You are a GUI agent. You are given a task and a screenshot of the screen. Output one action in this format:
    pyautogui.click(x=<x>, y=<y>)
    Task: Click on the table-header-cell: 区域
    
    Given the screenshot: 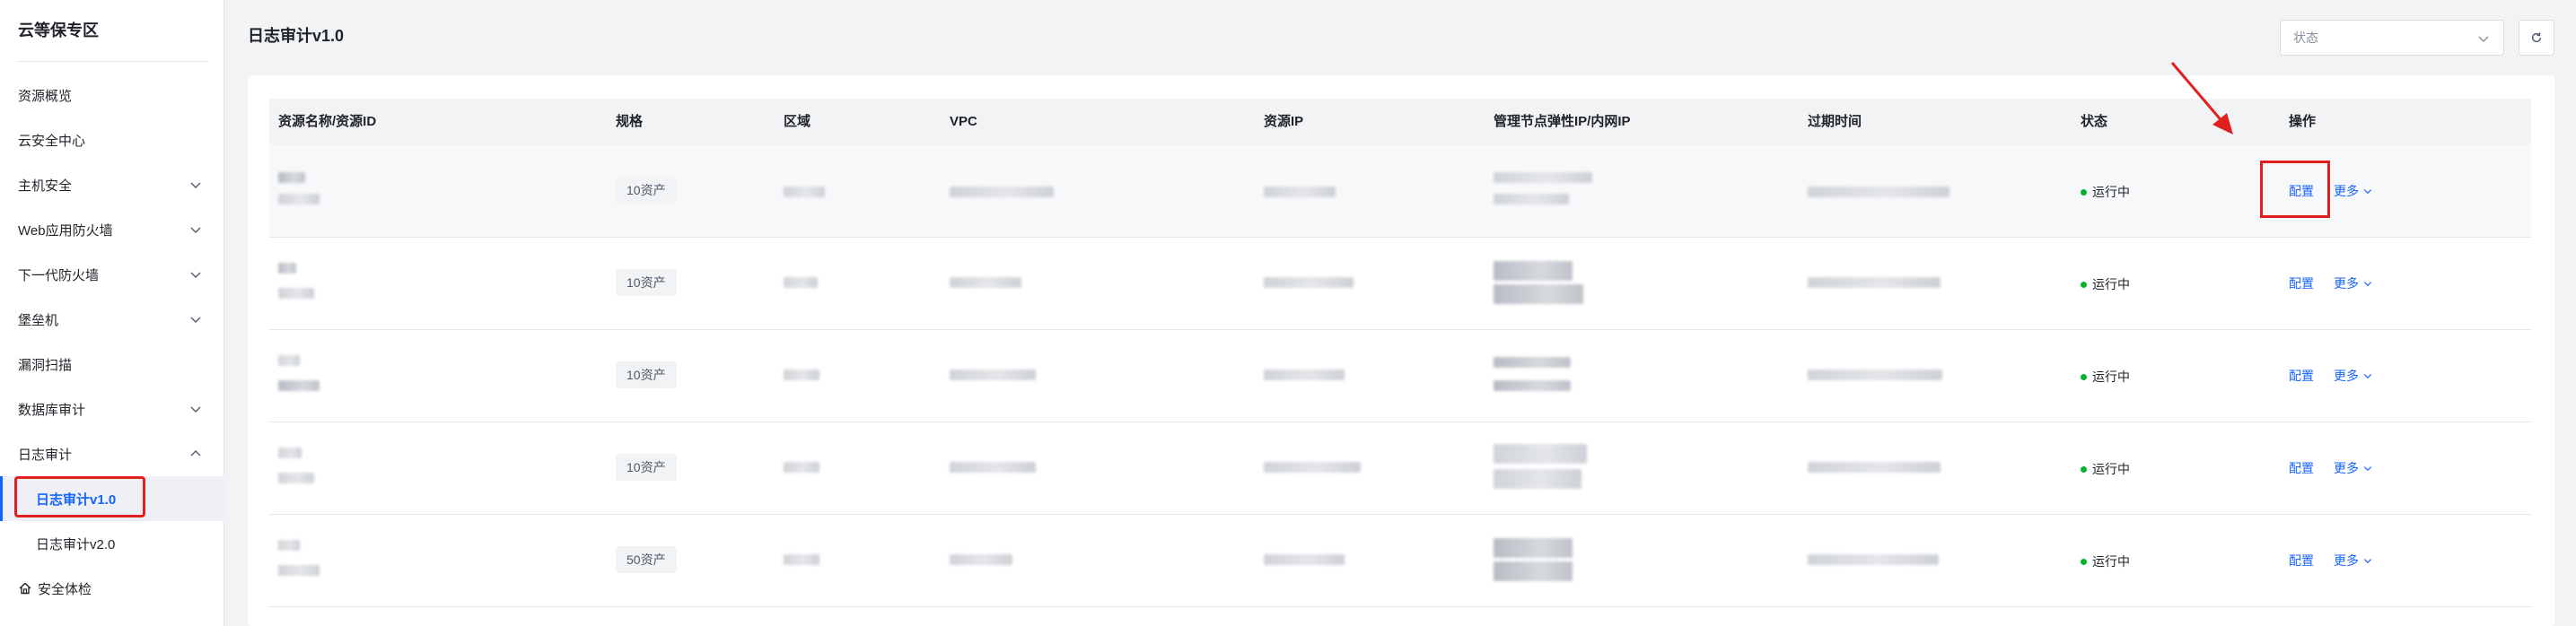 What is the action you would take?
    pyautogui.click(x=797, y=121)
    